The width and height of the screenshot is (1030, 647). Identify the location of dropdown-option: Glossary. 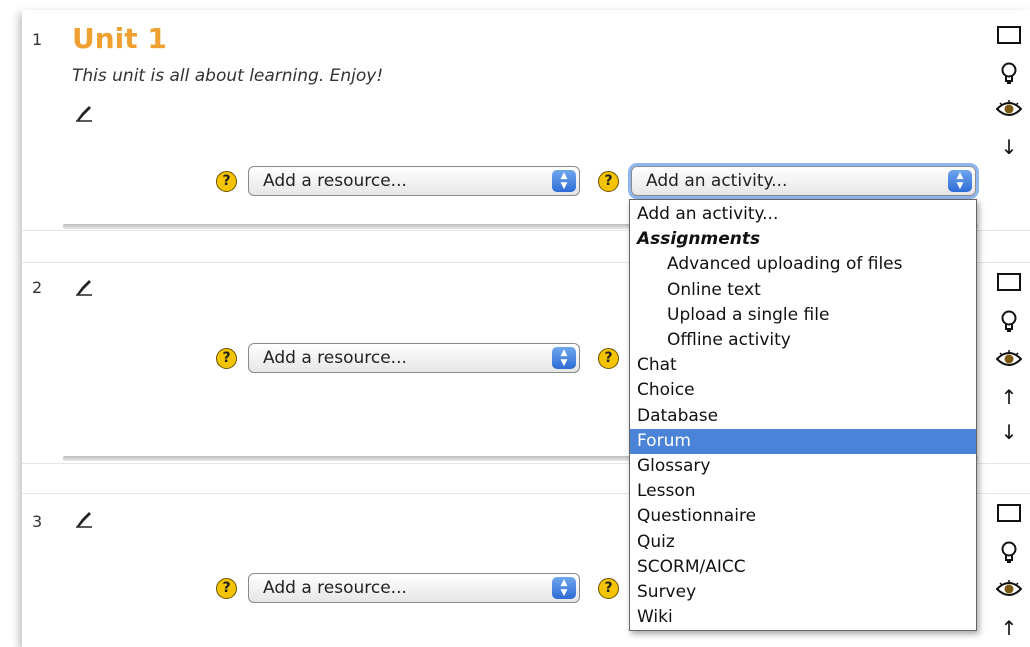
(803, 466).